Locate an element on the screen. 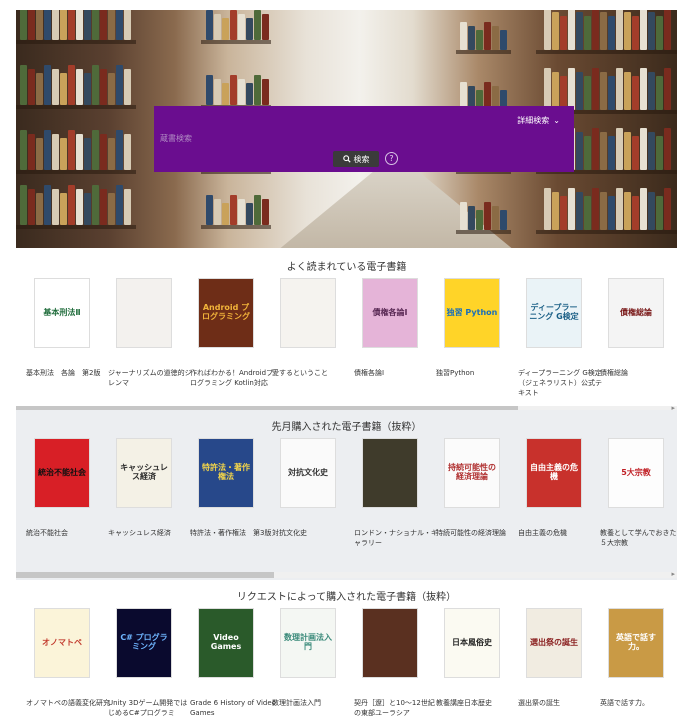 This screenshot has width=677, height=726. horizontal-scrollbar: ▸ is located at coordinates (346, 574).